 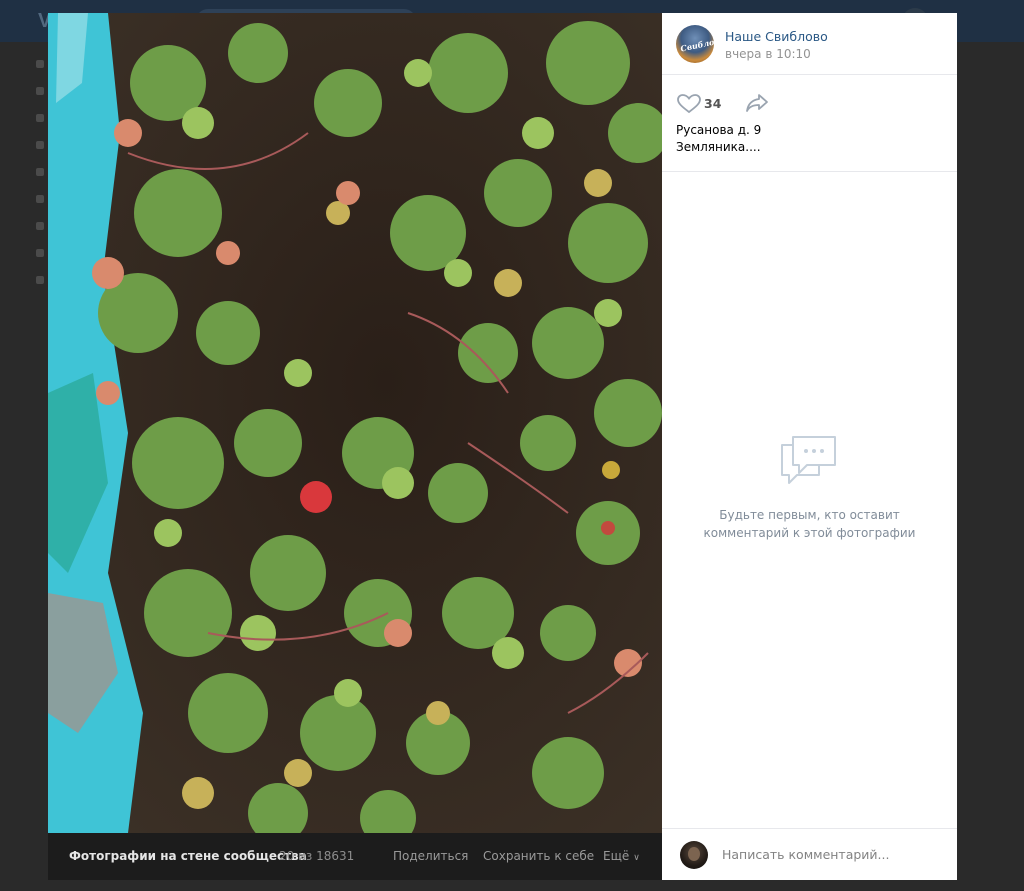 What do you see at coordinates (713, 103) in the screenshot?
I see `like-count: 34` at bounding box center [713, 103].